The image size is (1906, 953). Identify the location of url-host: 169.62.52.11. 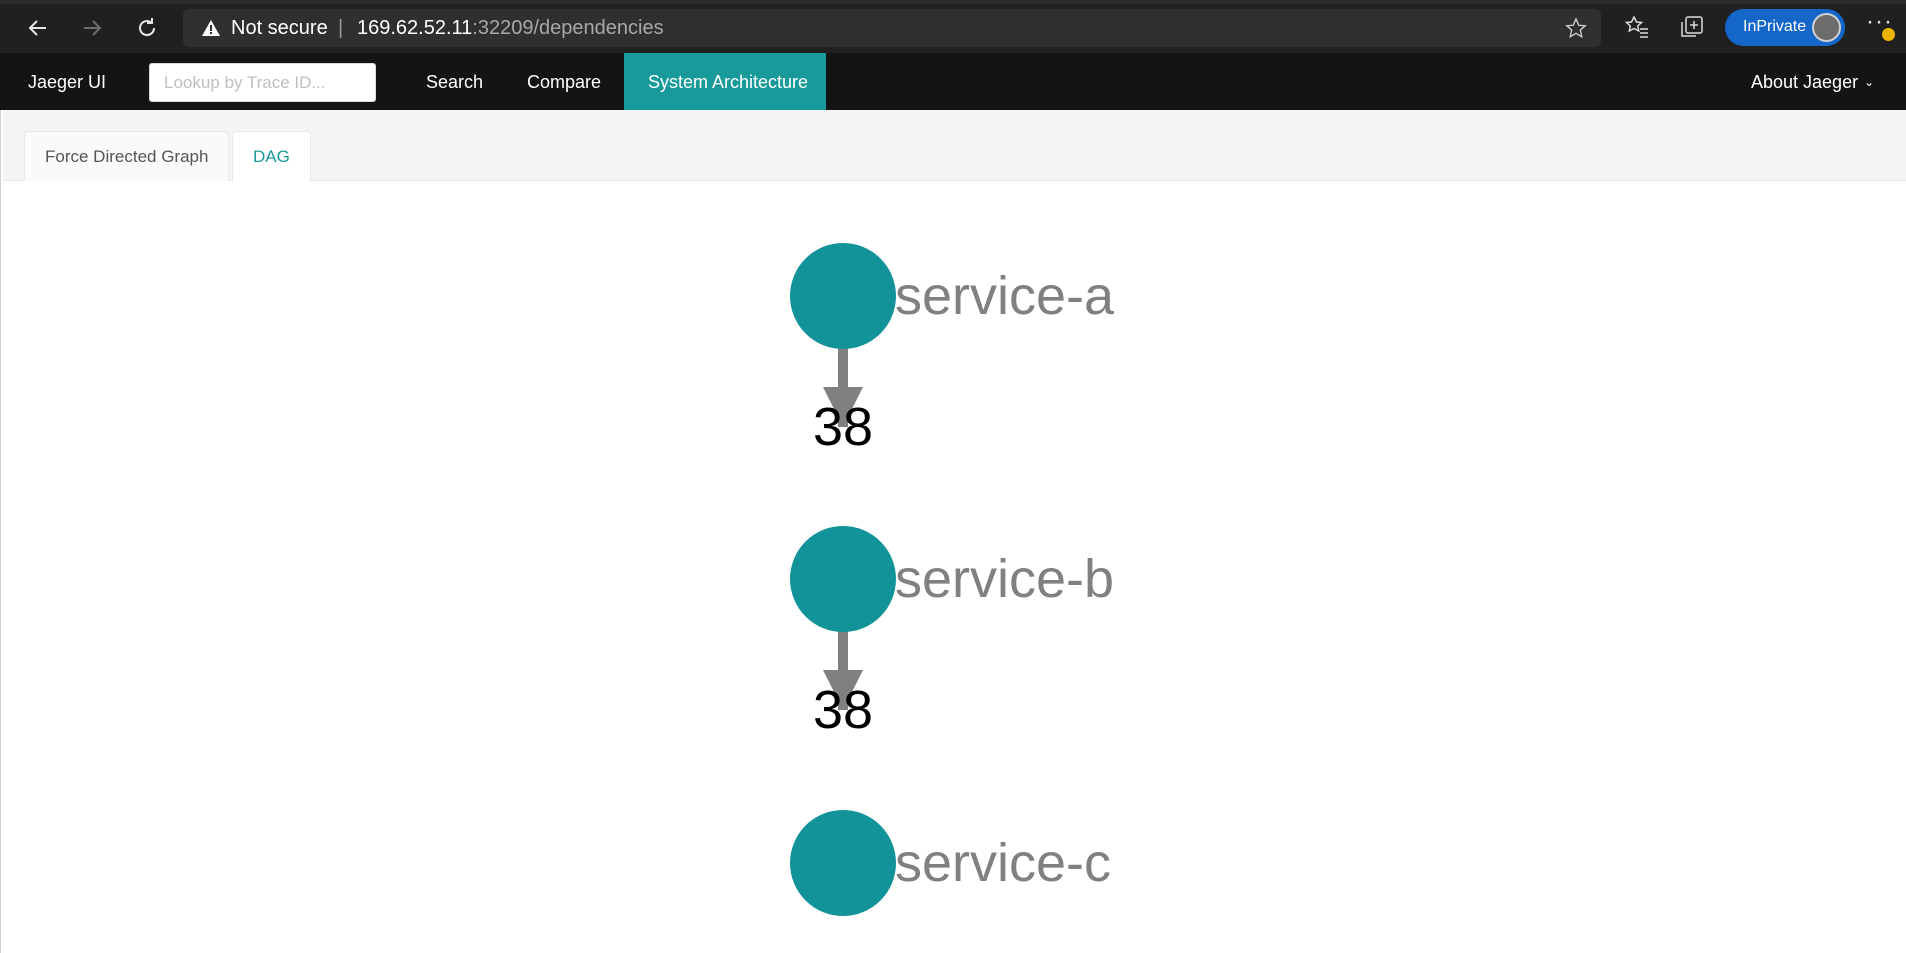
(415, 28).